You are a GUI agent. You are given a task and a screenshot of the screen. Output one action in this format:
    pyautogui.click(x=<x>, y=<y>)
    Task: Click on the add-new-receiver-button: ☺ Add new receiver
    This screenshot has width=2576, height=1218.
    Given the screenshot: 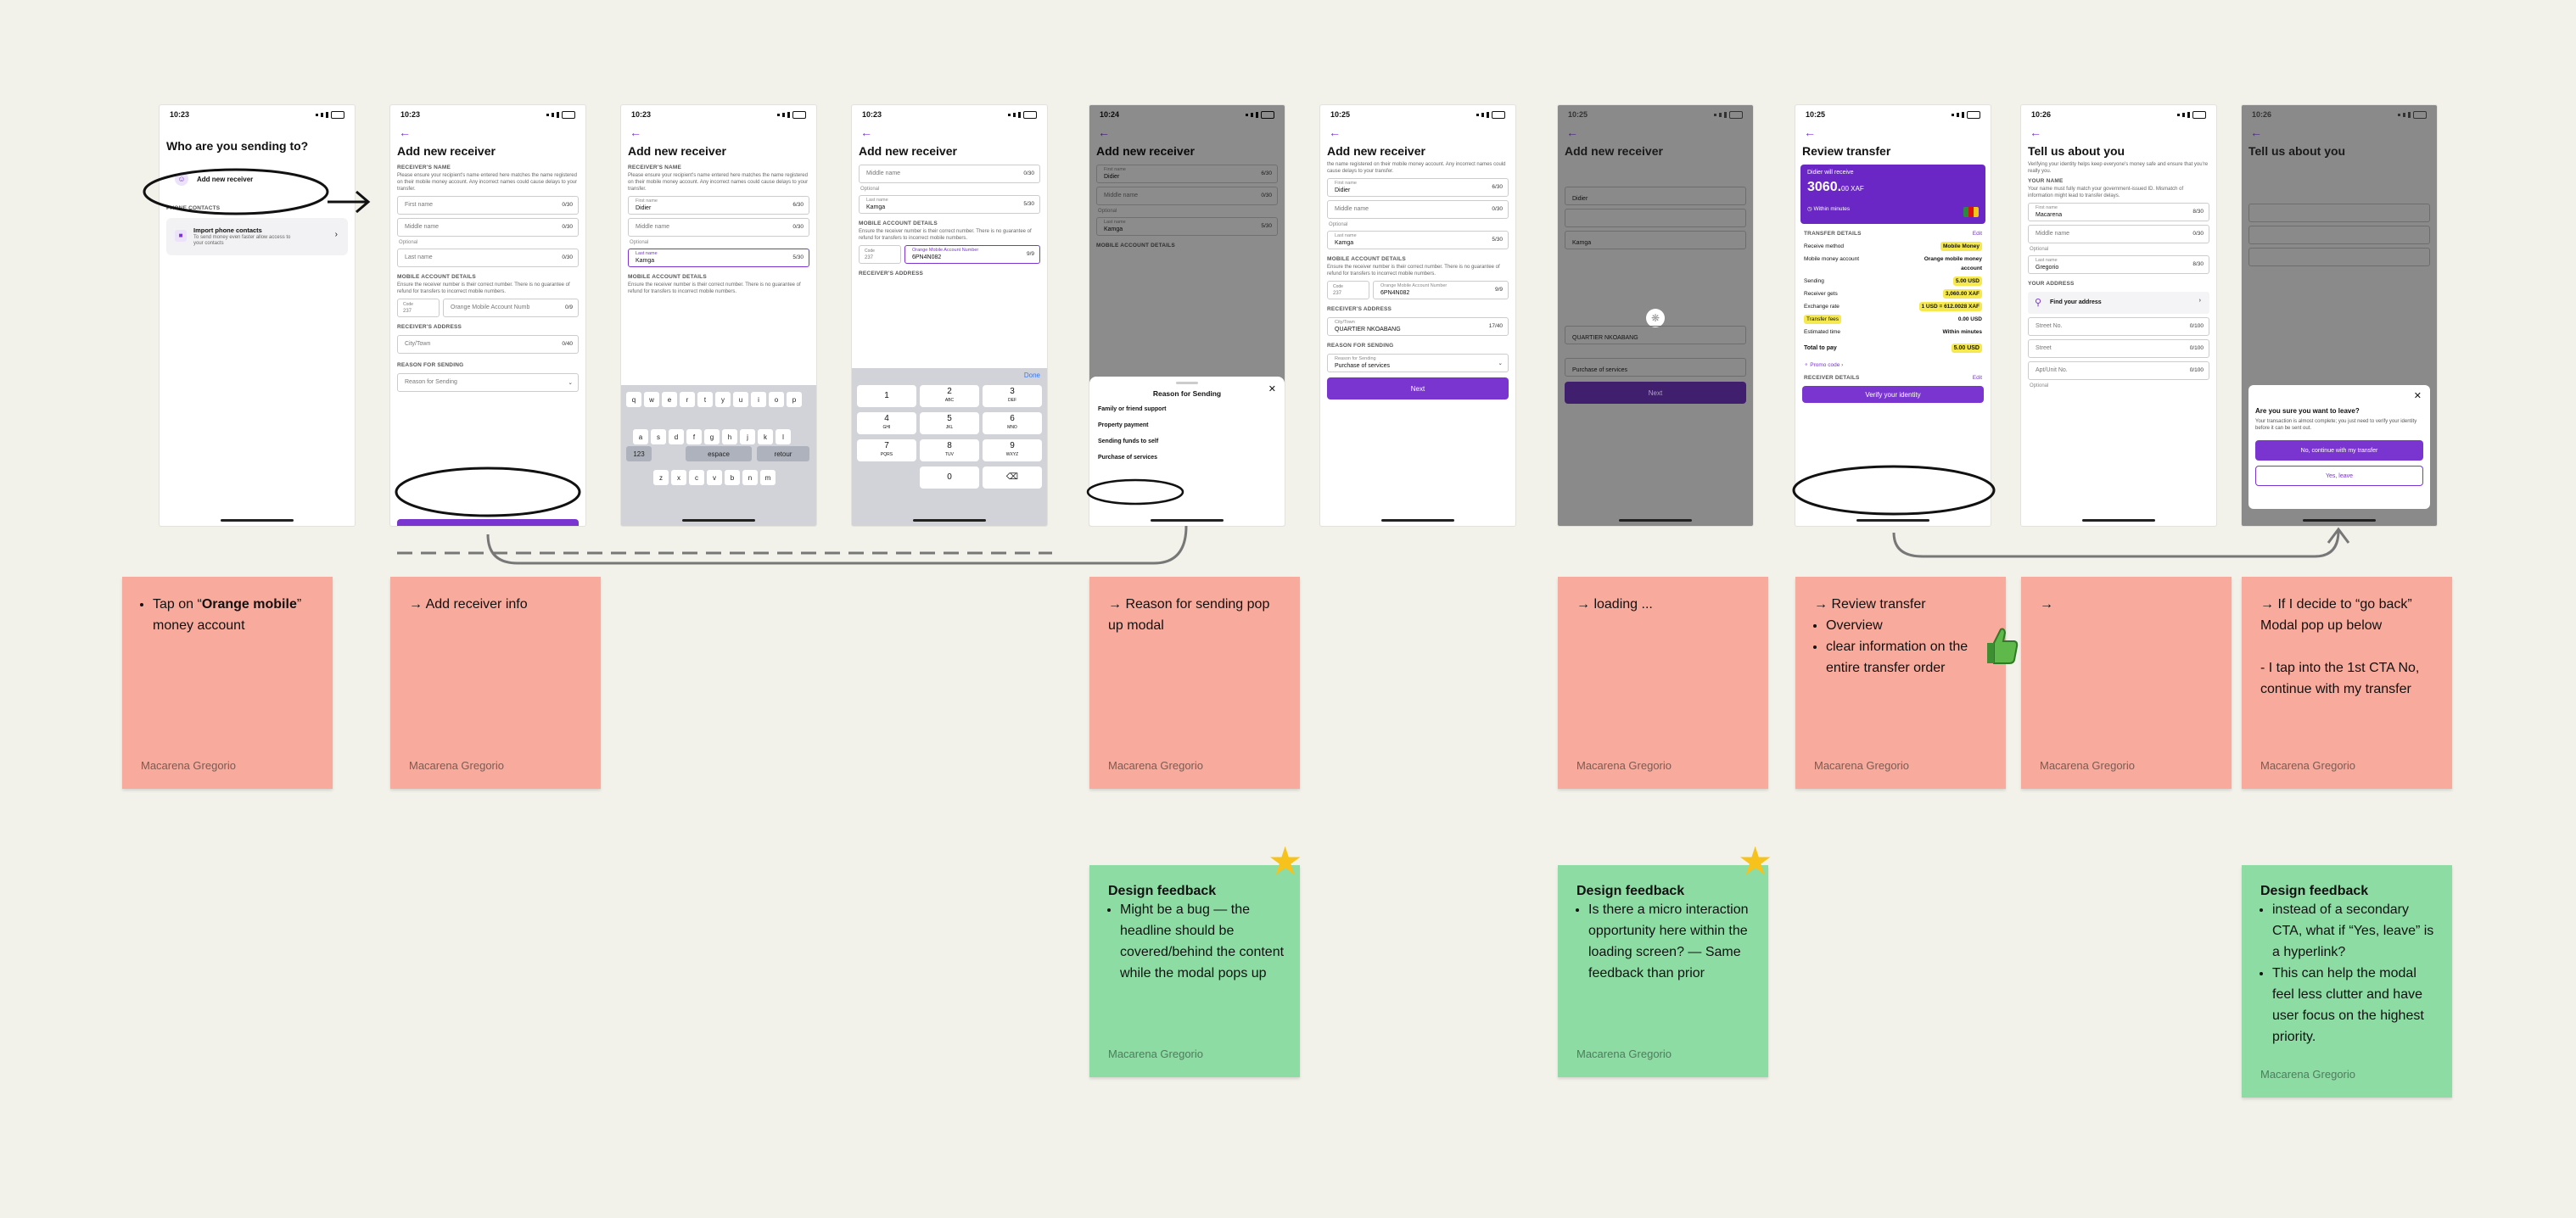 What is the action you would take?
    pyautogui.click(x=257, y=179)
    